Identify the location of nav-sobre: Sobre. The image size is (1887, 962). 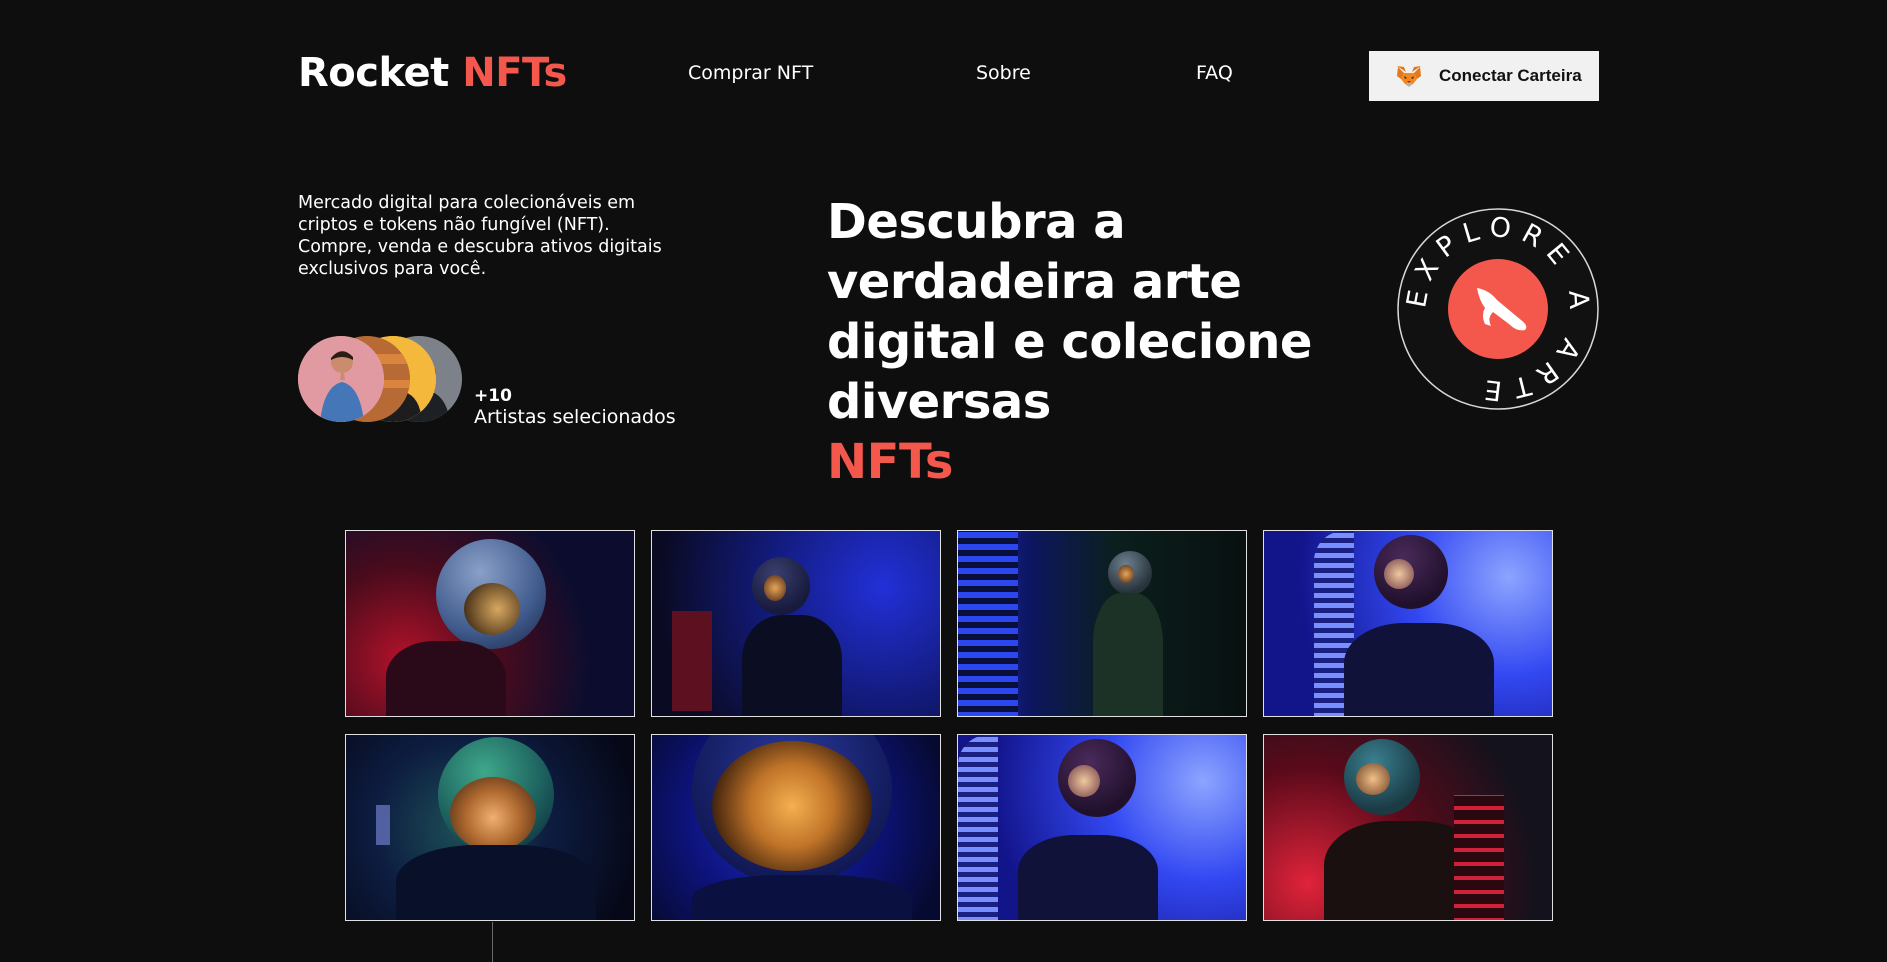
(1003, 73).